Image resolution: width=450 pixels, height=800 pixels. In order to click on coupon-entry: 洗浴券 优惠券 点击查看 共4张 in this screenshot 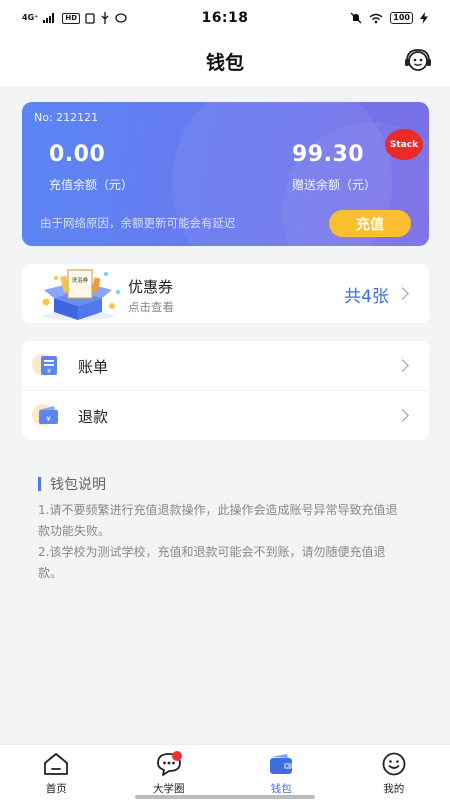, I will do `click(225, 293)`.